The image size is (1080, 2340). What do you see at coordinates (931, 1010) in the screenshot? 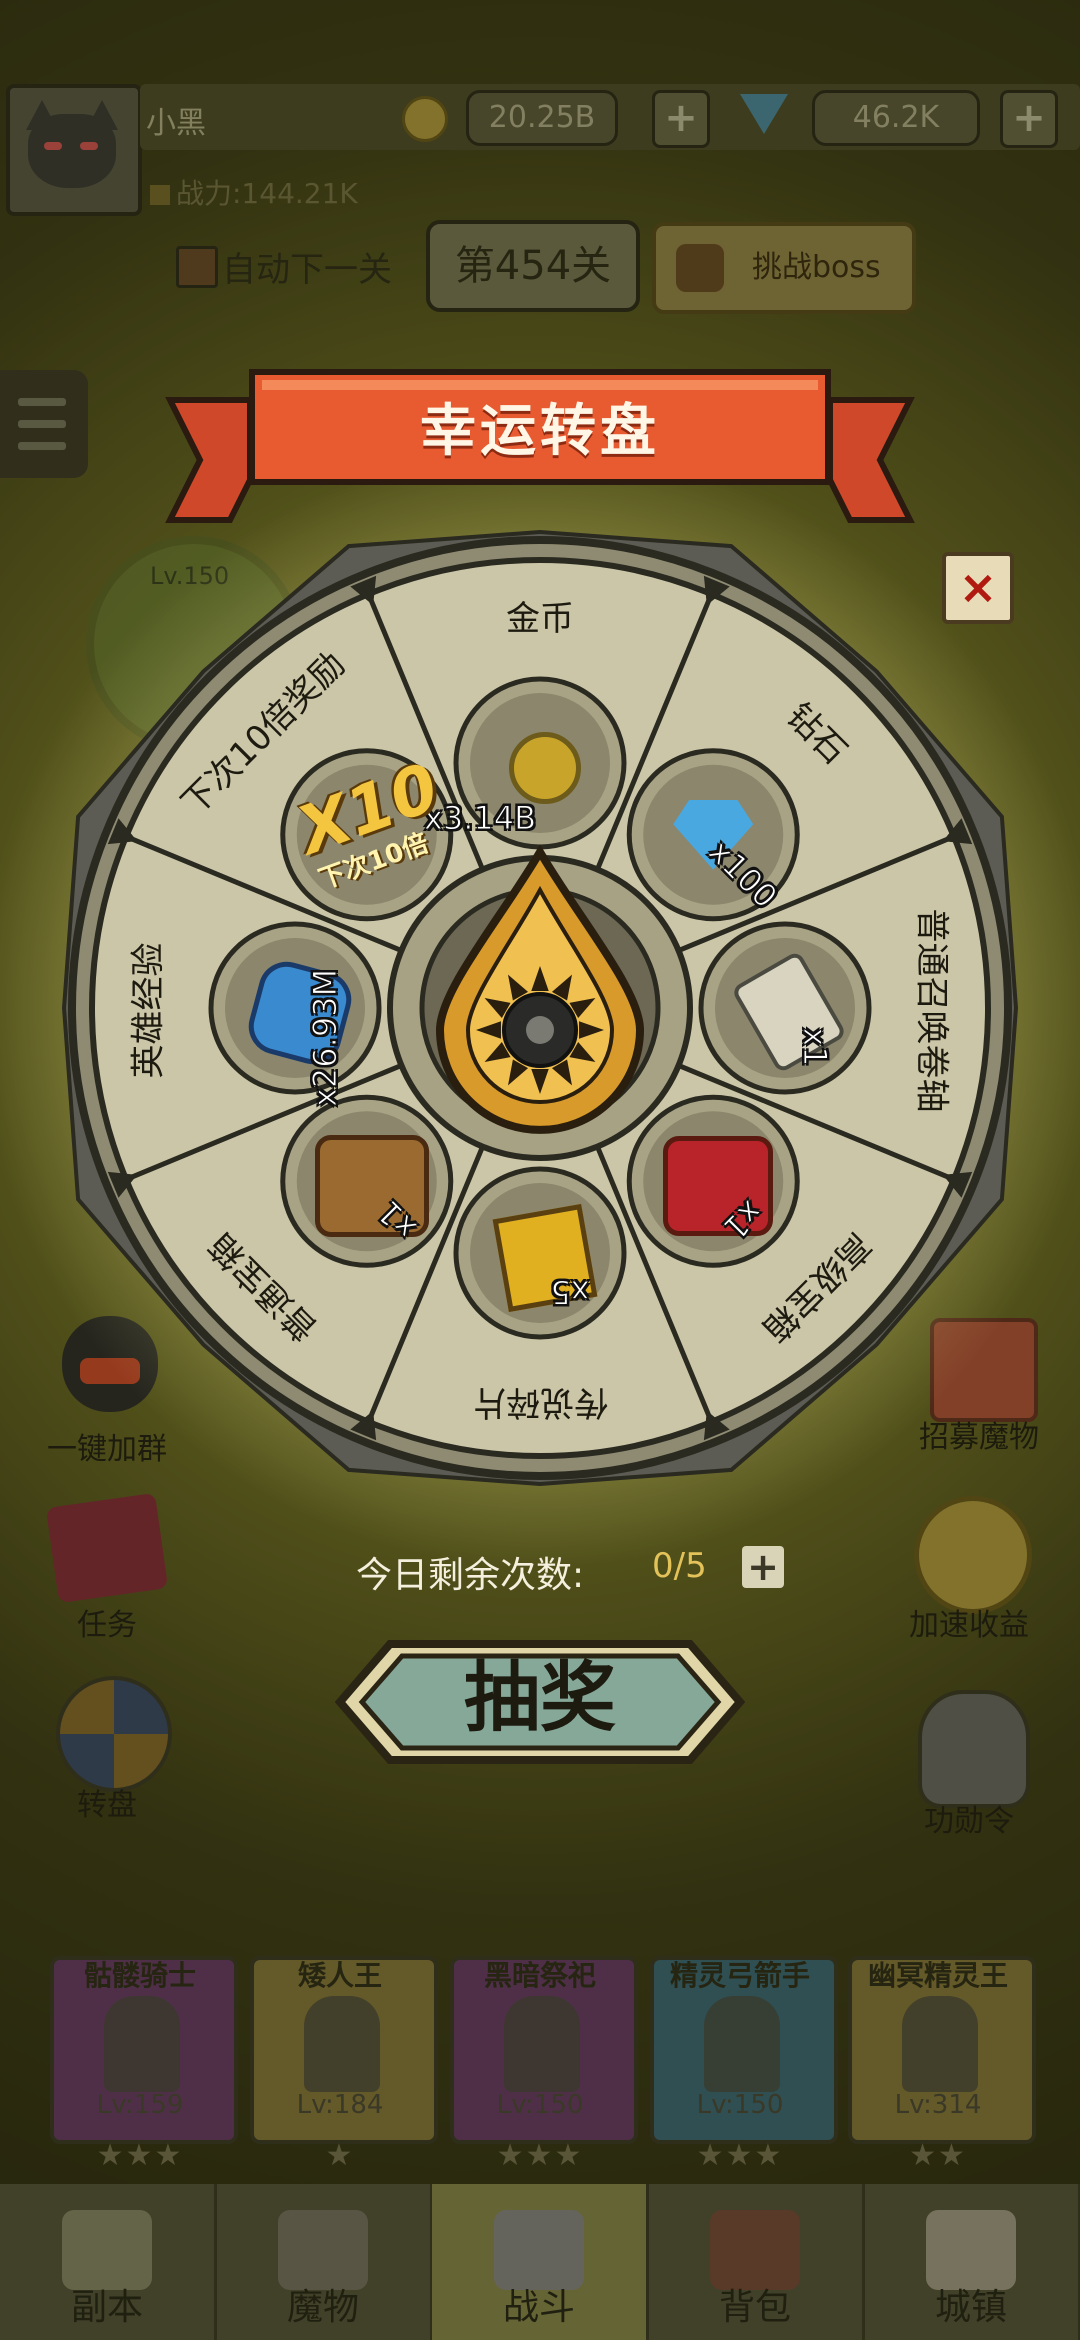
I see `reward-label: 普通召唤卷轴` at bounding box center [931, 1010].